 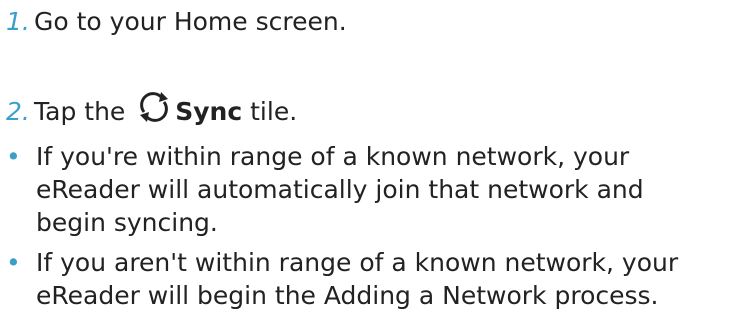 I want to click on sync-icon, so click(x=154, y=107).